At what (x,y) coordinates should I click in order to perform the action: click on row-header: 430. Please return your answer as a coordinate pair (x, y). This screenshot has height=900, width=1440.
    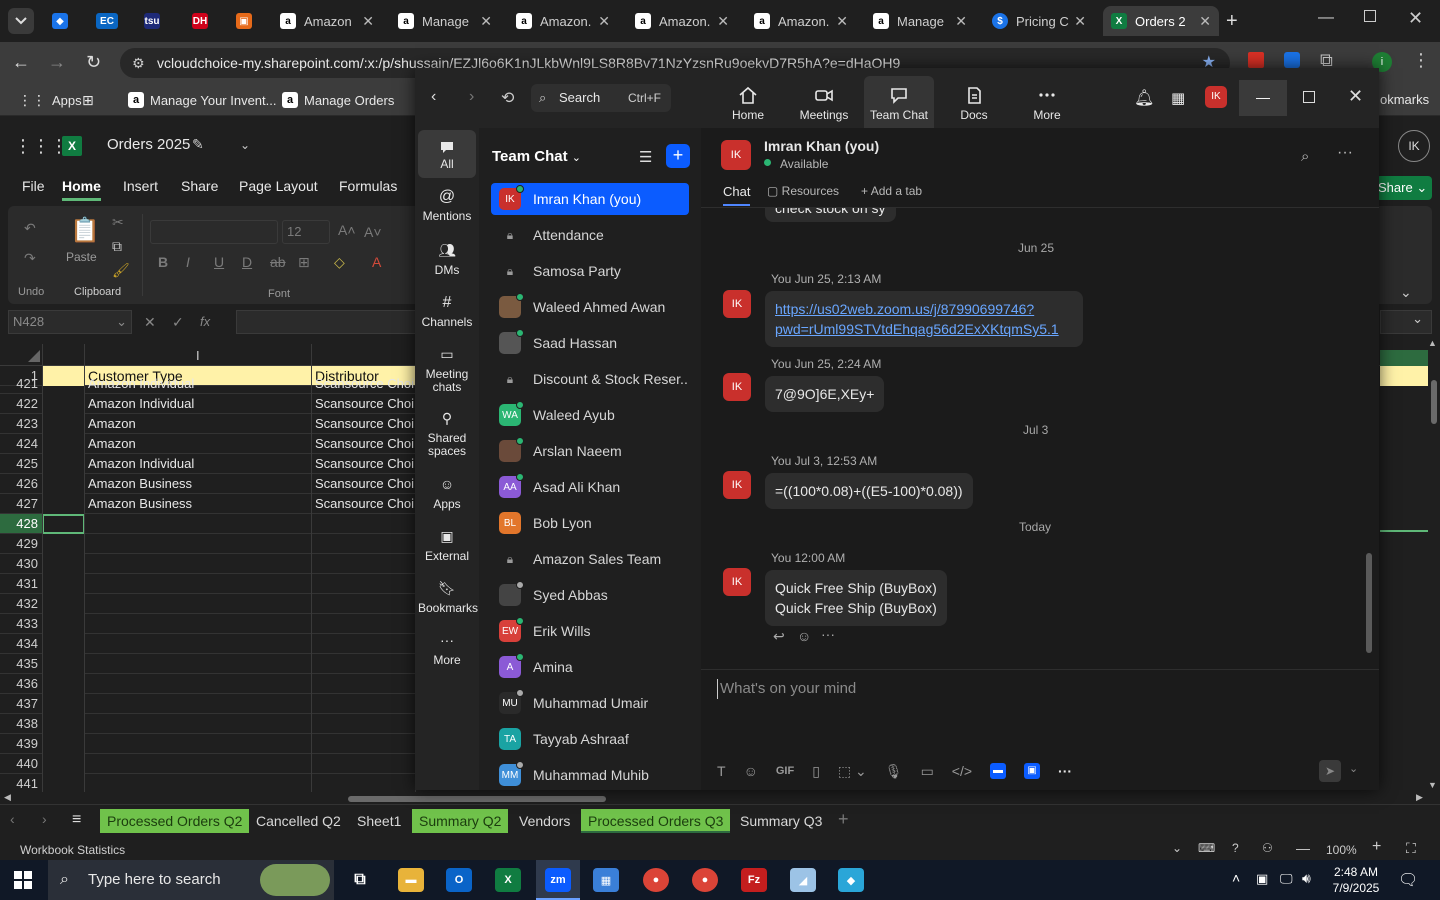
    Looking at the image, I should click on (21, 564).